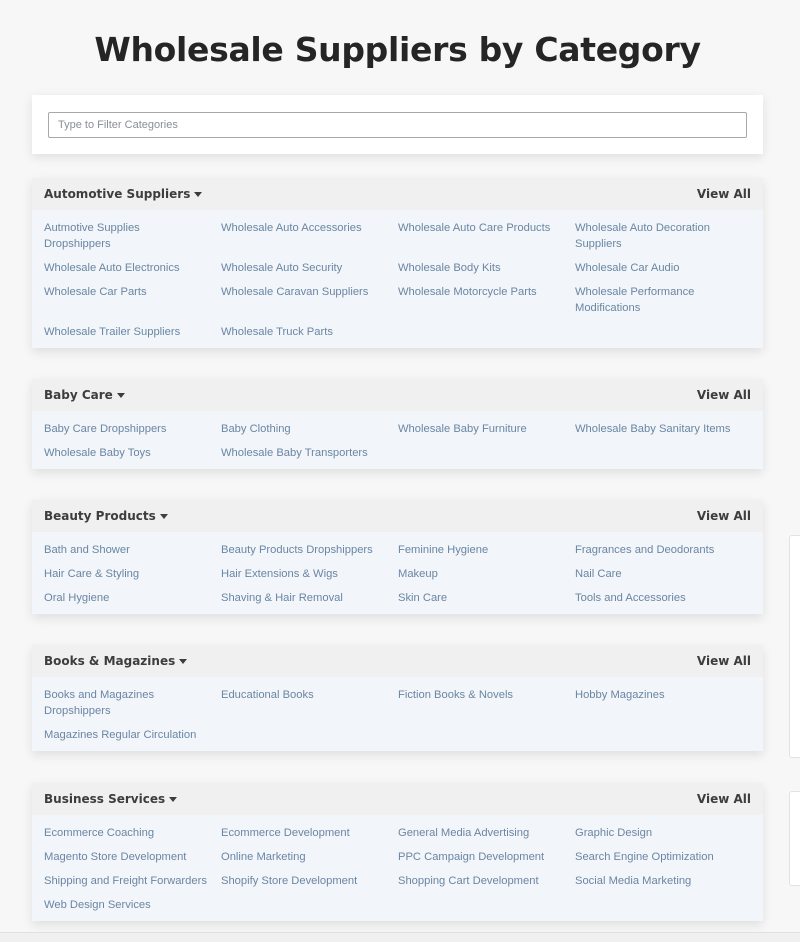 This screenshot has height=942, width=800. Describe the element at coordinates (663, 574) in the screenshot. I see `subcategory-link: Nail Care` at that location.